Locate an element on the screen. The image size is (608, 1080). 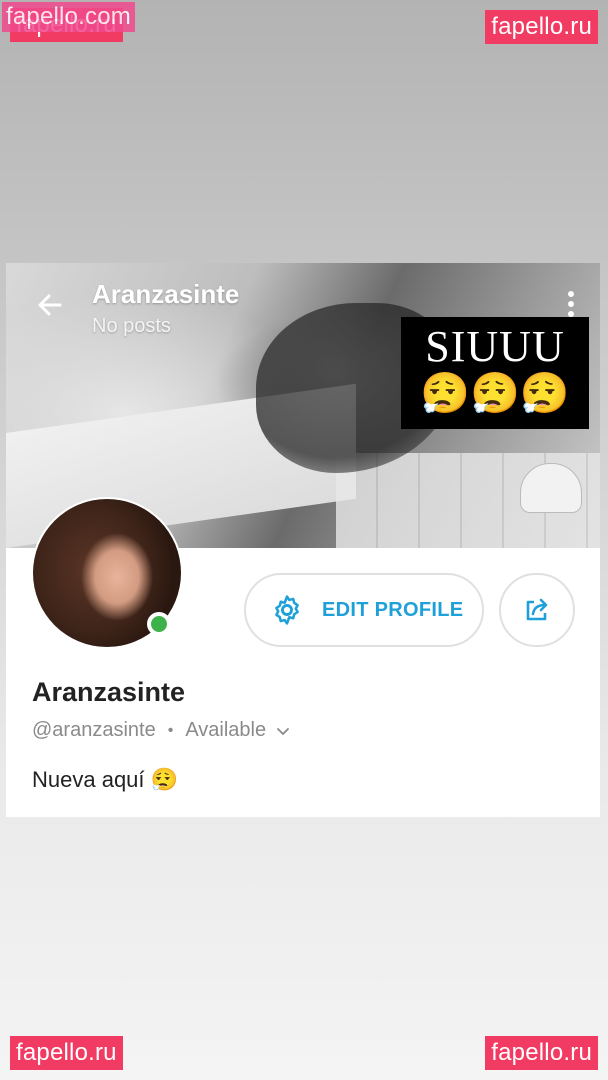
profile-handle: @aranzasinte is located at coordinates (94, 730).